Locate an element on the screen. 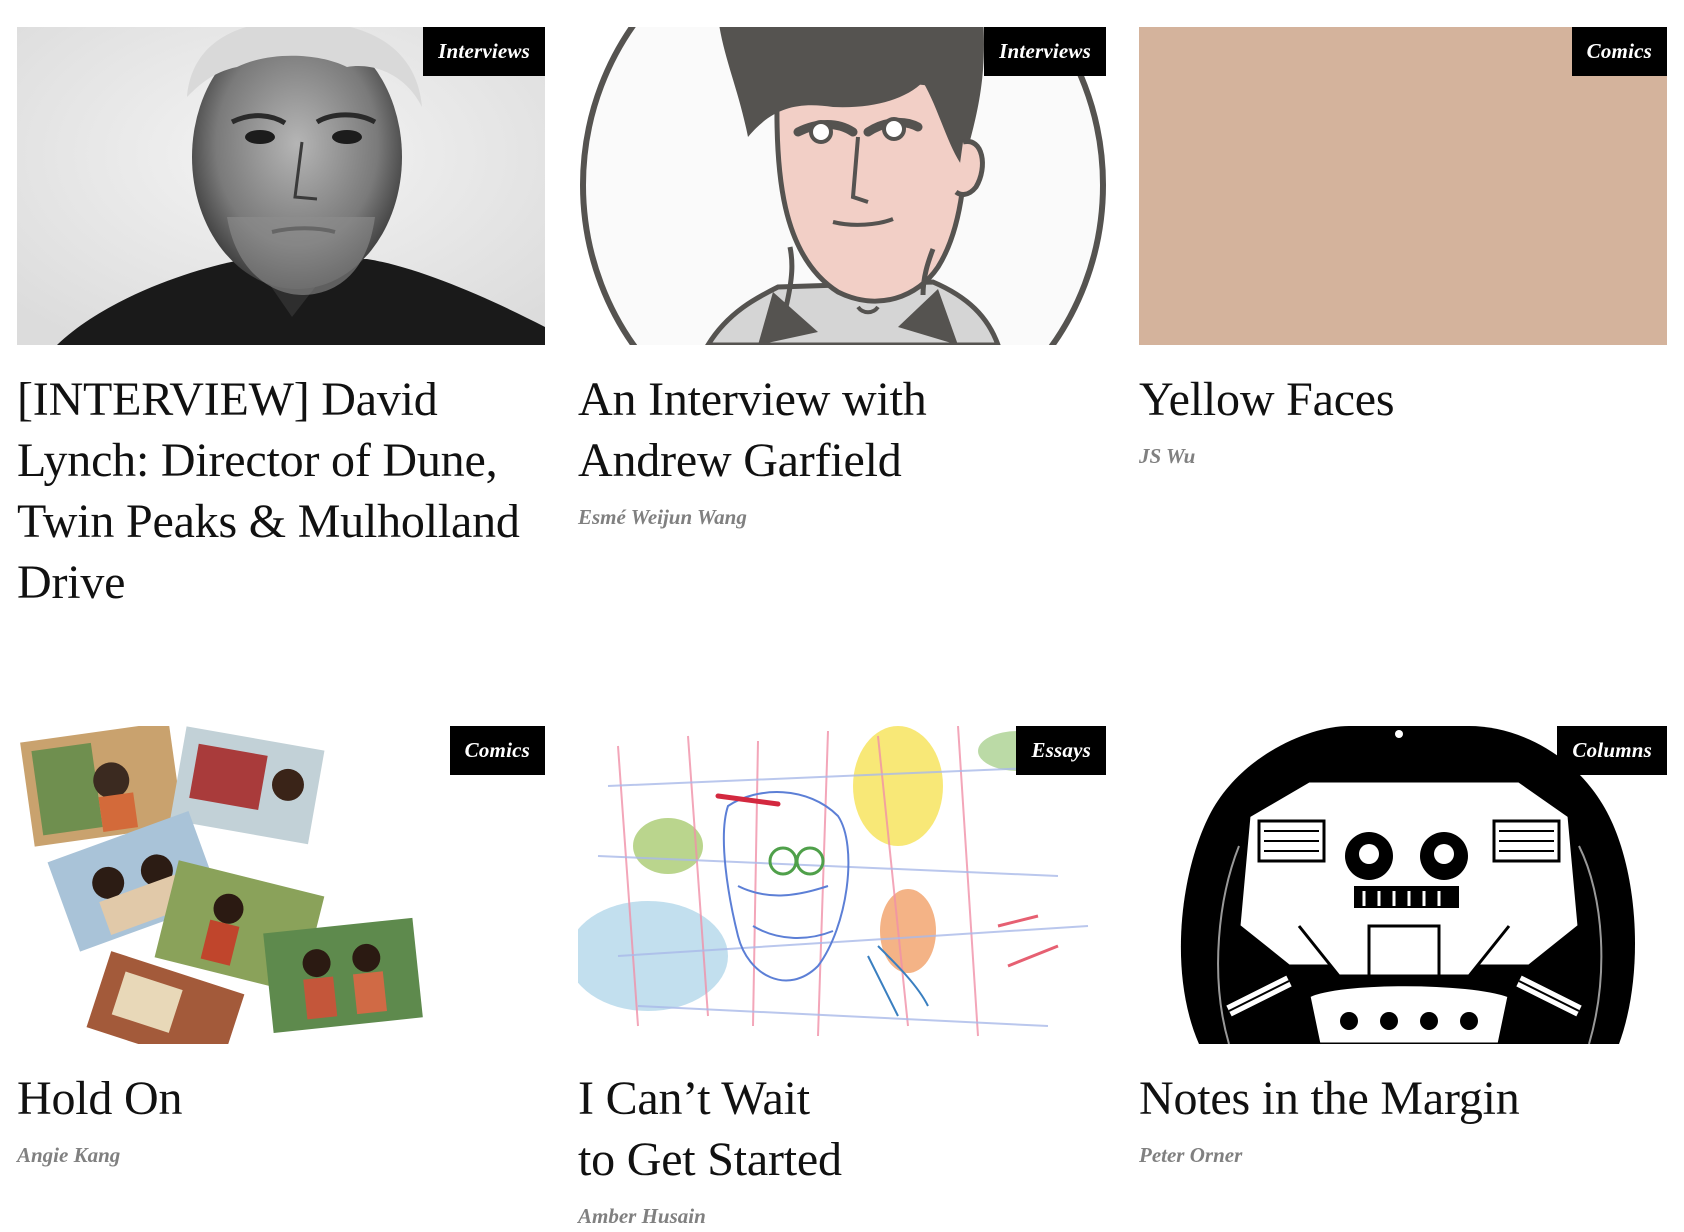 The height and width of the screenshot is (1232, 1684). article-title-line: An Interview with is located at coordinates (752, 399).